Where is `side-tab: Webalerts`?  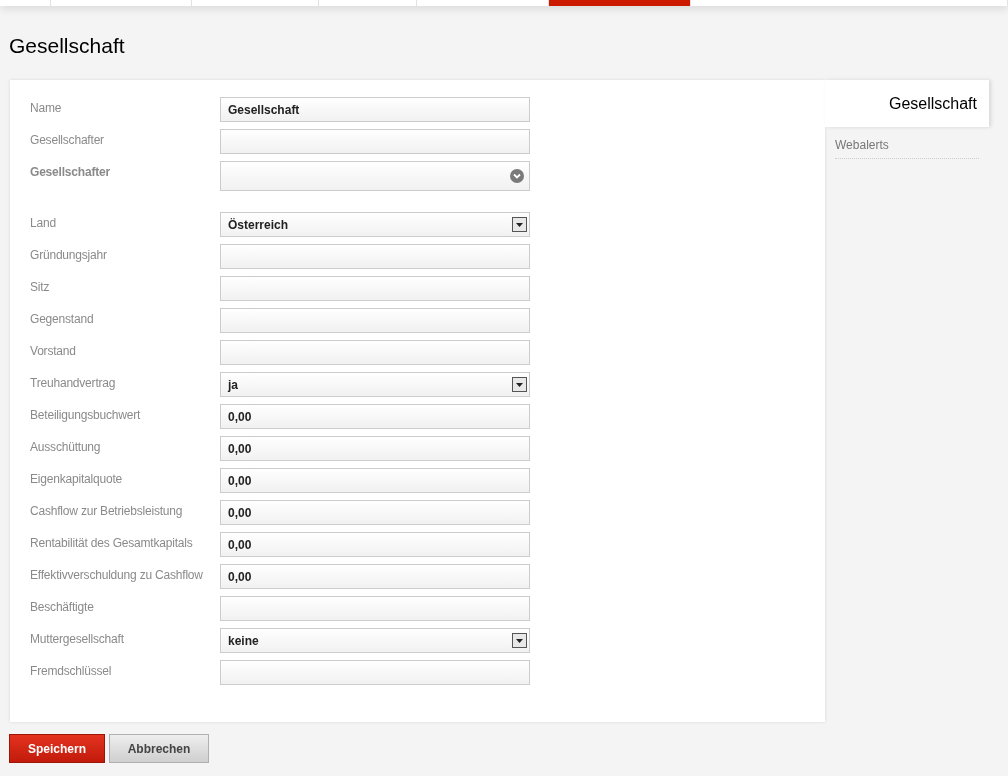 side-tab: Webalerts is located at coordinates (907, 145).